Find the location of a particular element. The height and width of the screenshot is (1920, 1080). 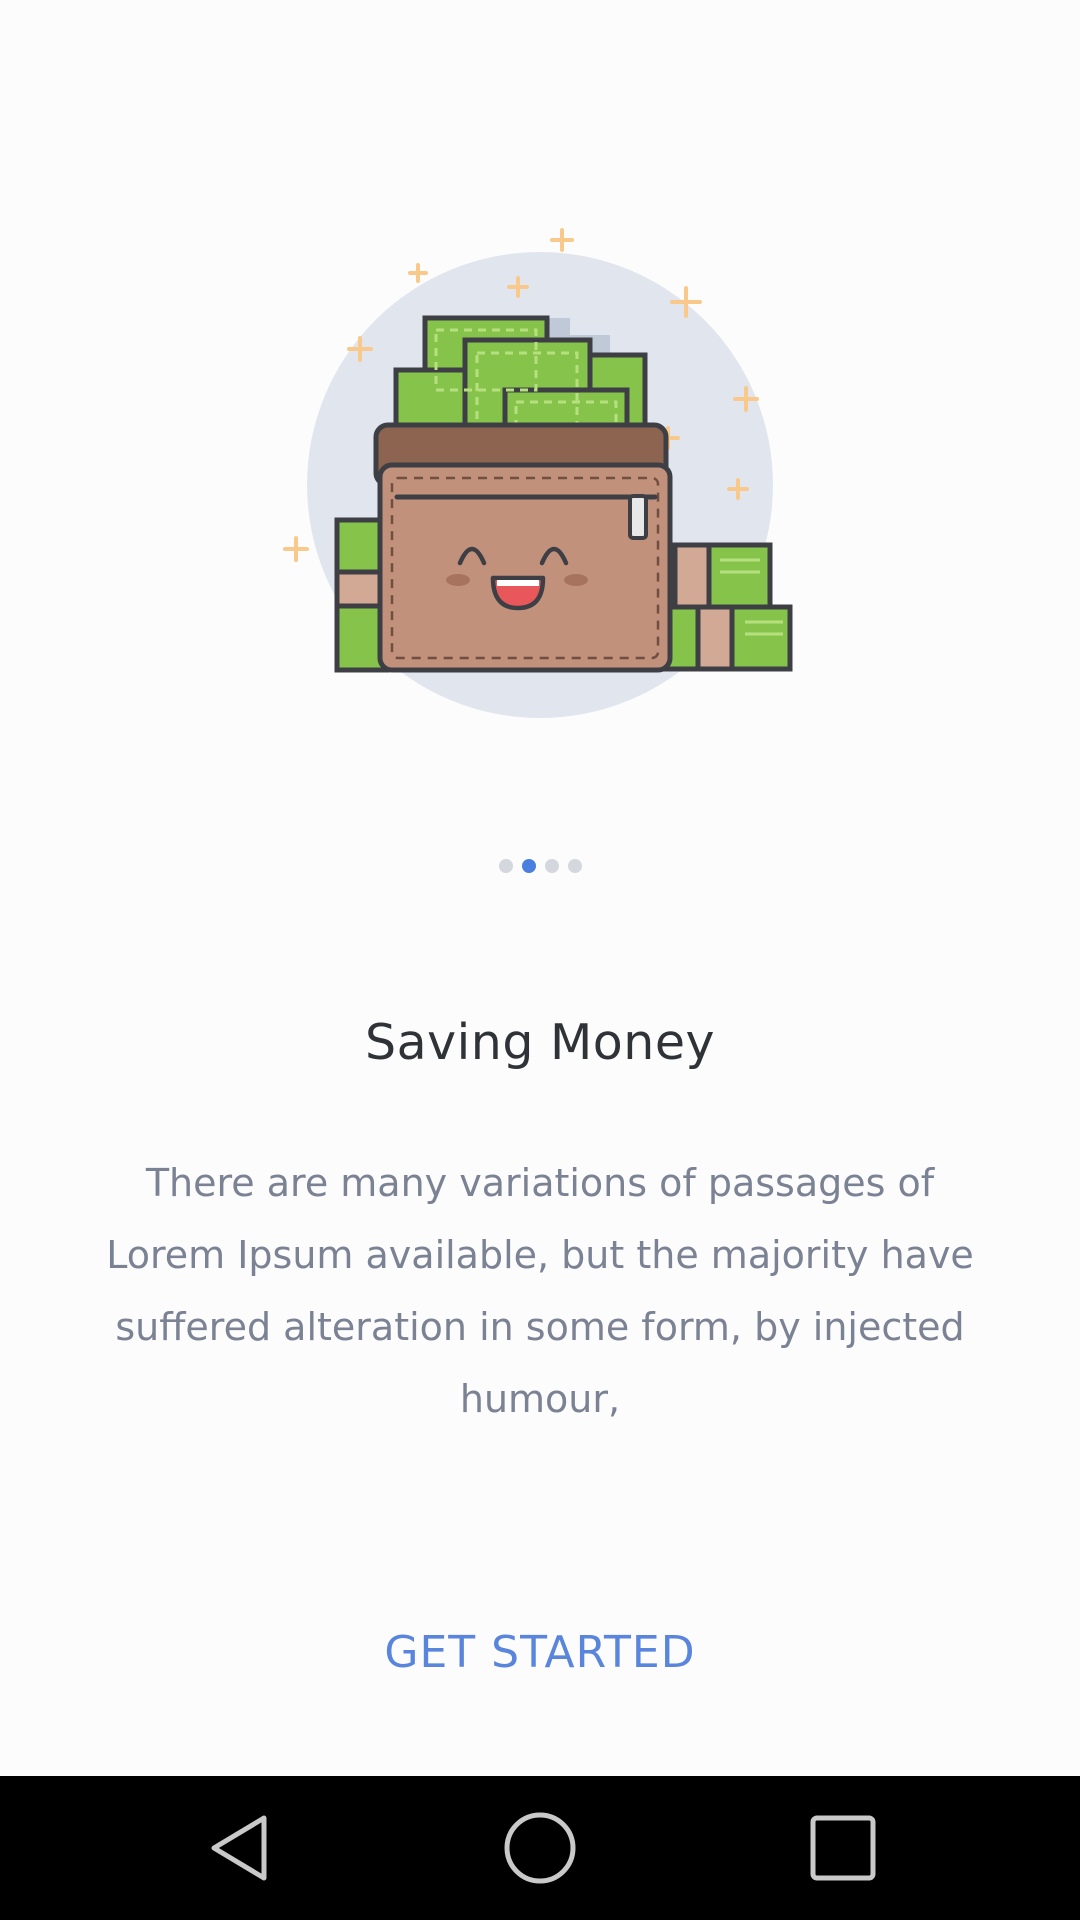

system-navigation-bar is located at coordinates (540, 1848).